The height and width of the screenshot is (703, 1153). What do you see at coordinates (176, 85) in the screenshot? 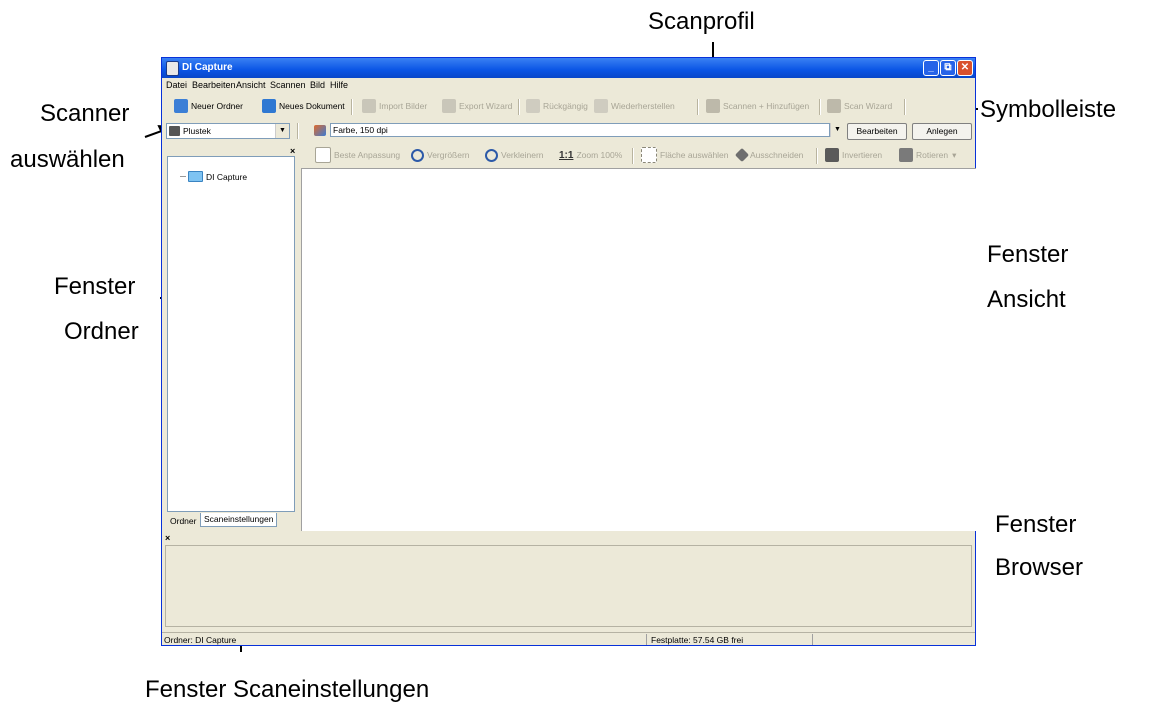
I see `menu-datei: Datei` at bounding box center [176, 85].